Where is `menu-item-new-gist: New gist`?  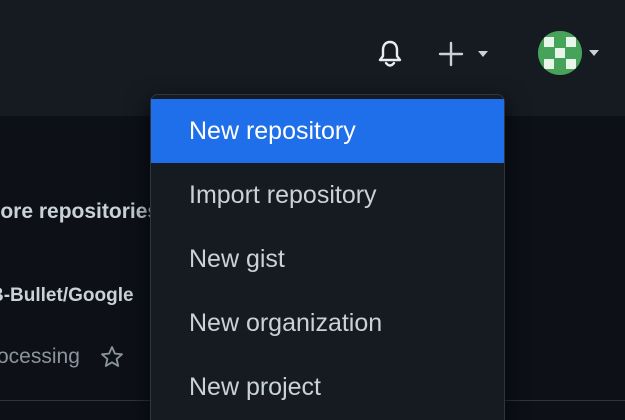
menu-item-new-gist: New gist is located at coordinates (327, 259).